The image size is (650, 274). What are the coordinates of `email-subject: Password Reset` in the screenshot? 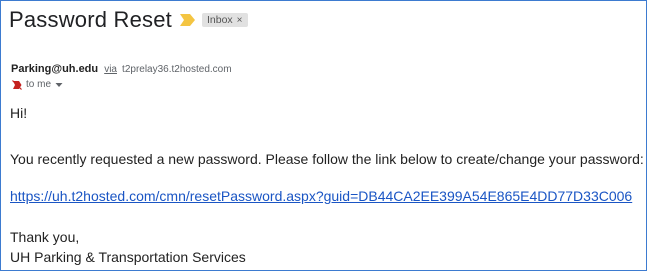 It's located at (90, 19).